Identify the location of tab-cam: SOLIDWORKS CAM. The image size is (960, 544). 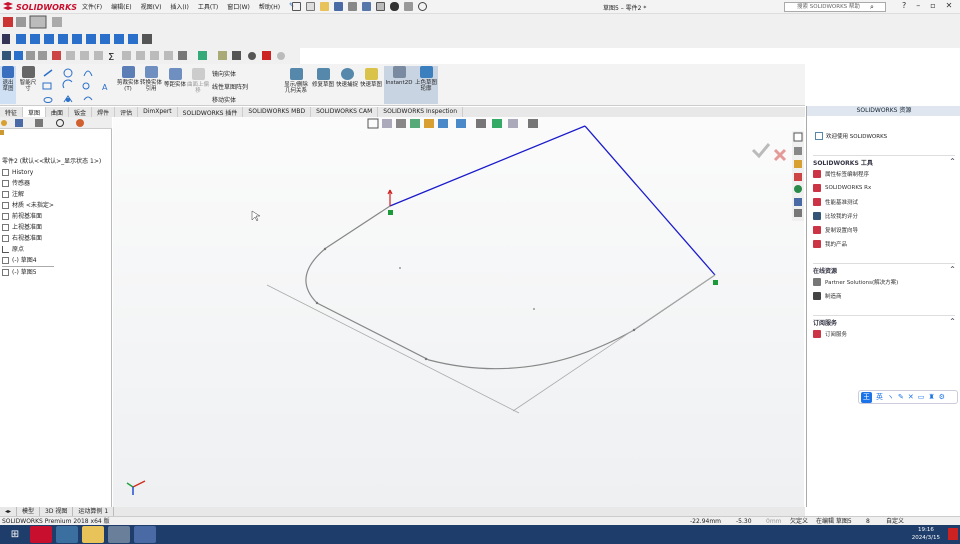
(345, 112).